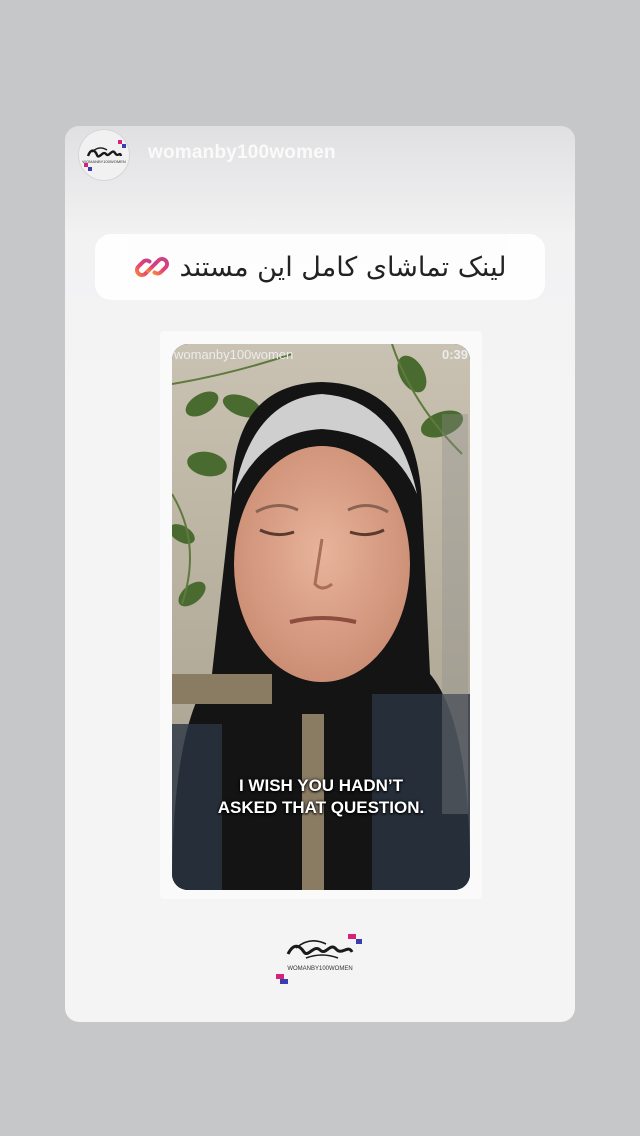 The width and height of the screenshot is (640, 1136). I want to click on footer-brand-logo: WOMANBY100WOMEN, so click(321, 960).